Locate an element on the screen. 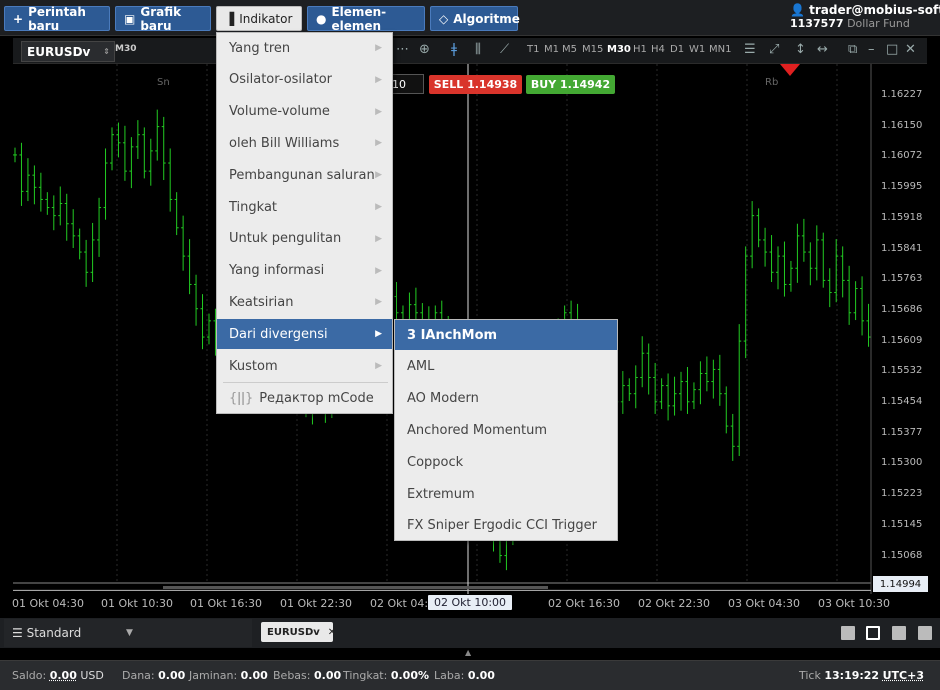 This screenshot has width=940, height=690. symbol-selector: EURUSDv ⇕ is located at coordinates (68, 51).